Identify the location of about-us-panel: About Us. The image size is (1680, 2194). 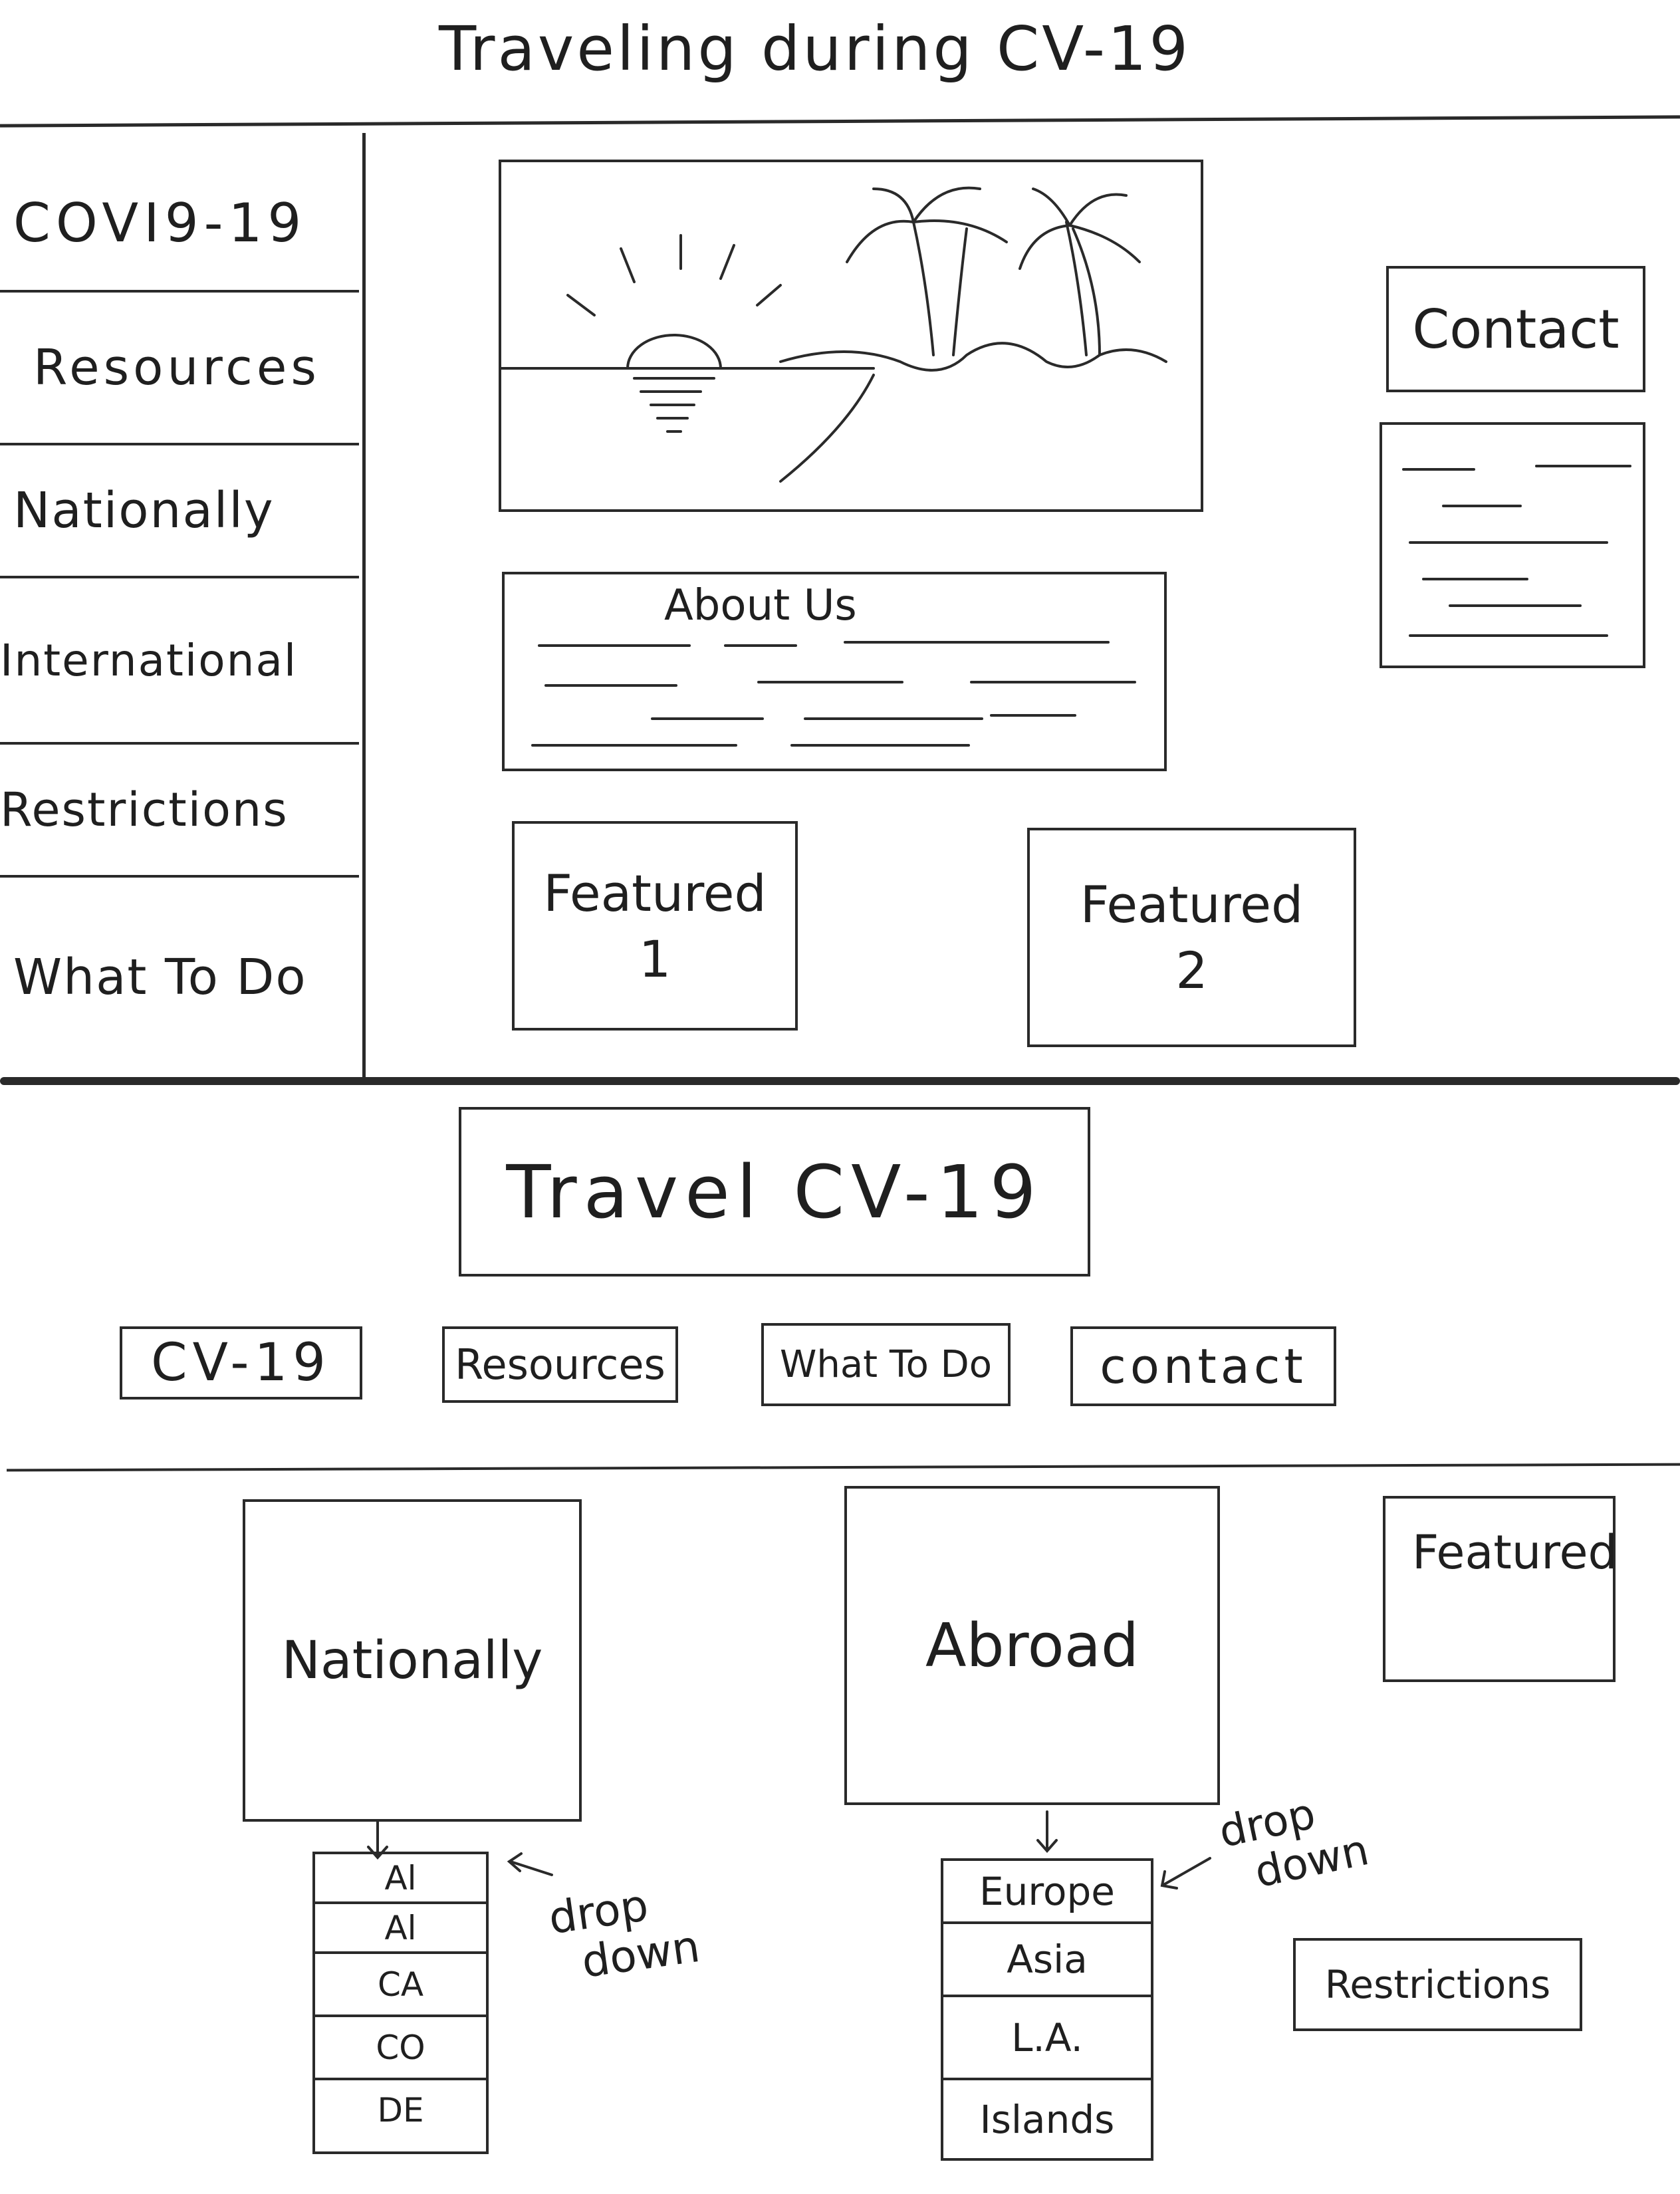
(834, 671).